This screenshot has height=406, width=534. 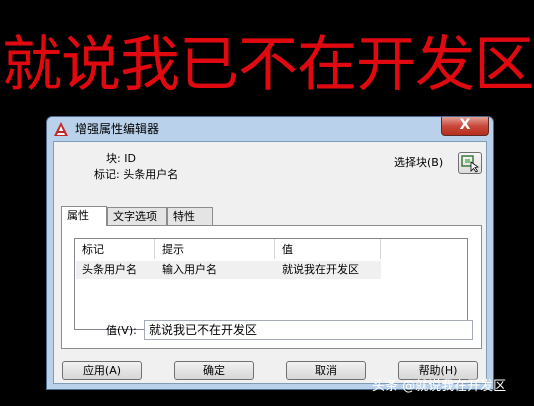 What do you see at coordinates (308, 330) in the screenshot?
I see `value-input: 就说我已不在开发区` at bounding box center [308, 330].